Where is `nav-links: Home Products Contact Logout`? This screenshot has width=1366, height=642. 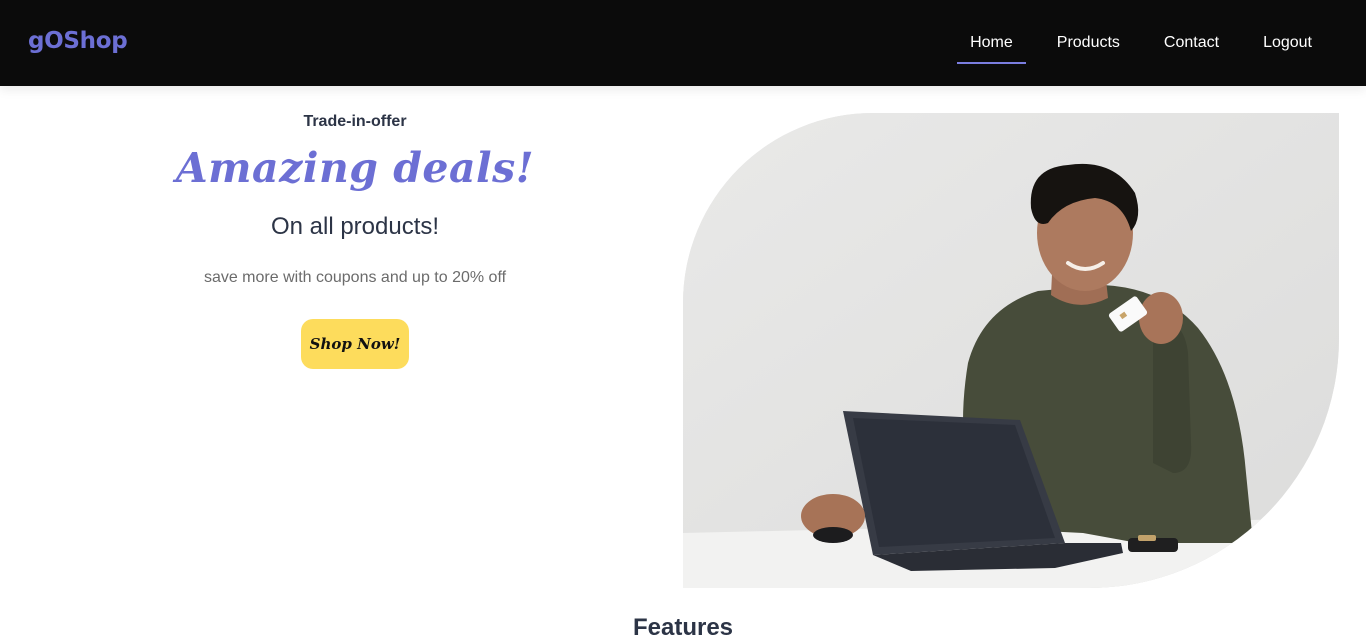 nav-links: Home Products Contact Logout is located at coordinates (1132, 43).